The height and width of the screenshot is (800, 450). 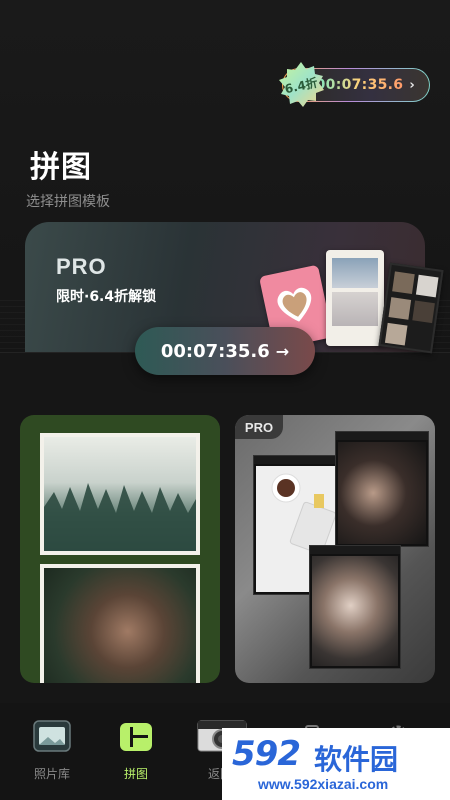 I want to click on photo-library-icon, so click(x=52, y=736).